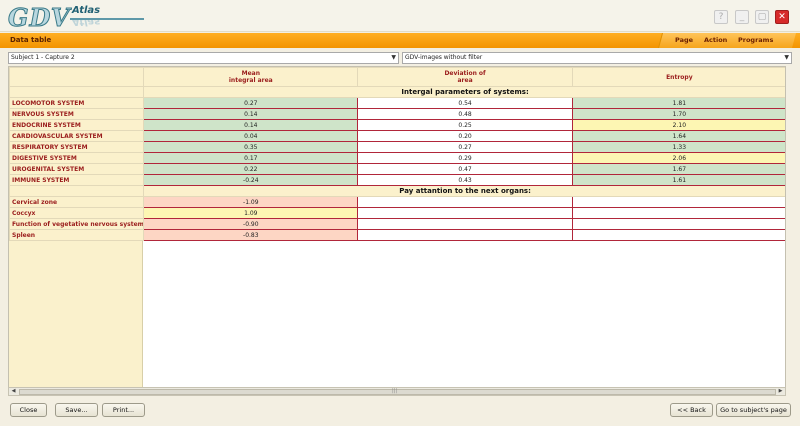 This screenshot has width=800, height=426. What do you see at coordinates (465, 158) in the screenshot?
I see `deviation-cell: 0.29` at bounding box center [465, 158].